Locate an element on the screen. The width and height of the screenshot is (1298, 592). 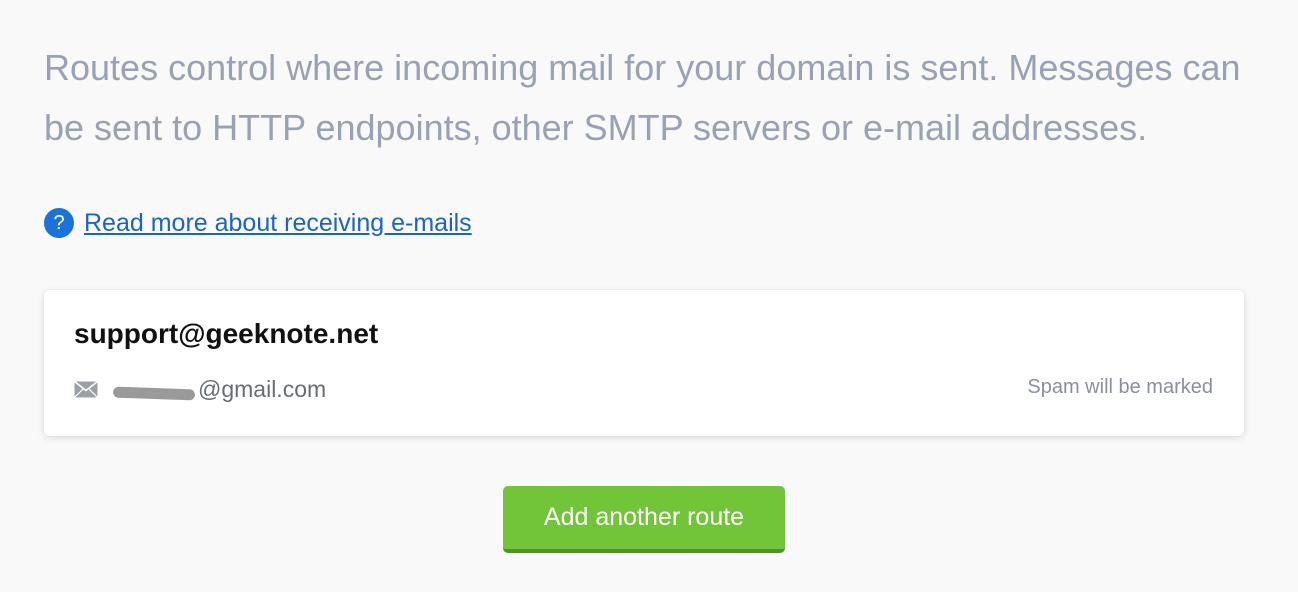
help-row: ? Read more about receiving e-mails is located at coordinates (258, 223).